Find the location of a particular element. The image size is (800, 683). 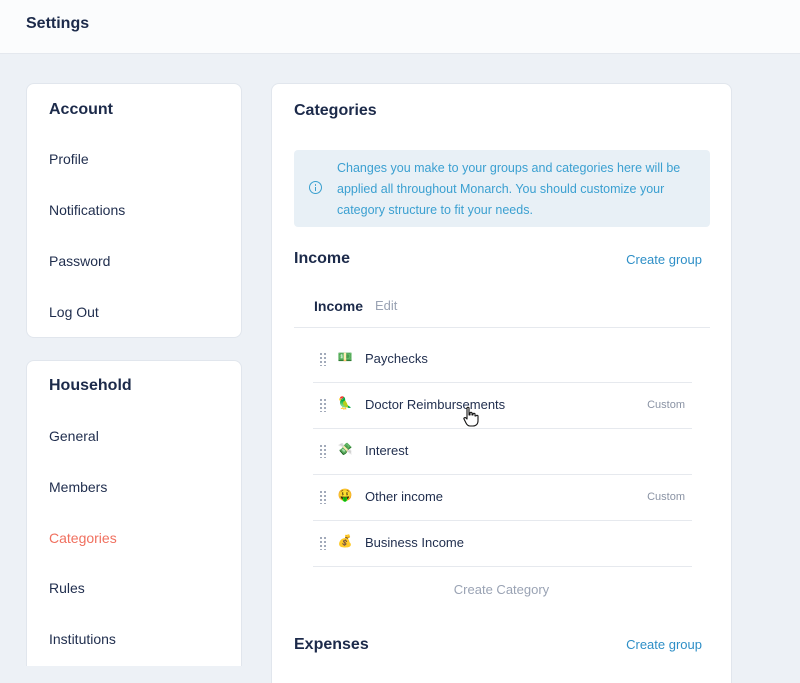

category-emoji-icon: 💵 is located at coordinates (345, 357).